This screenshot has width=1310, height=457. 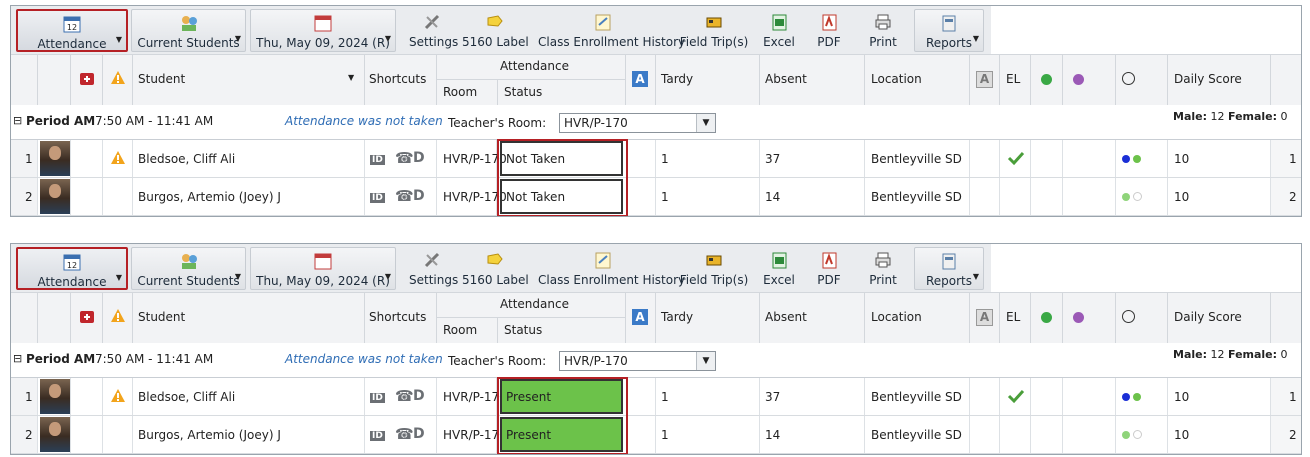 I want to click on absent-value: 37, so click(x=773, y=159).